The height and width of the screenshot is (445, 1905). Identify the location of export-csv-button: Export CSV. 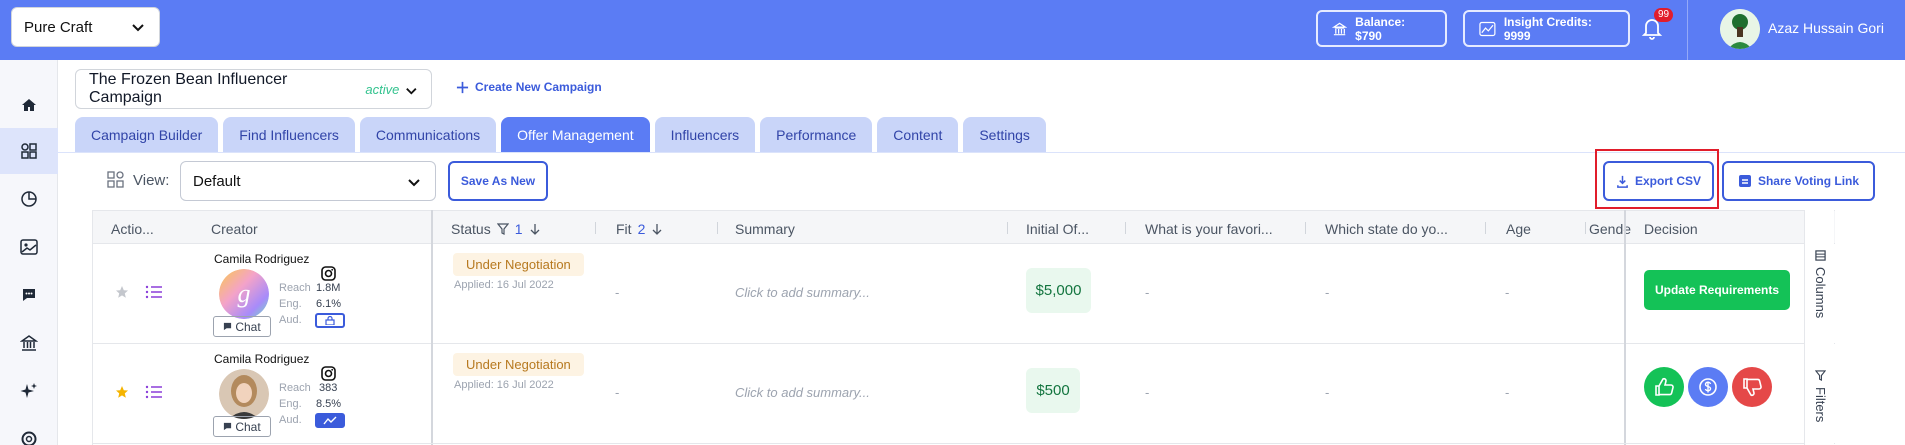
(1658, 181).